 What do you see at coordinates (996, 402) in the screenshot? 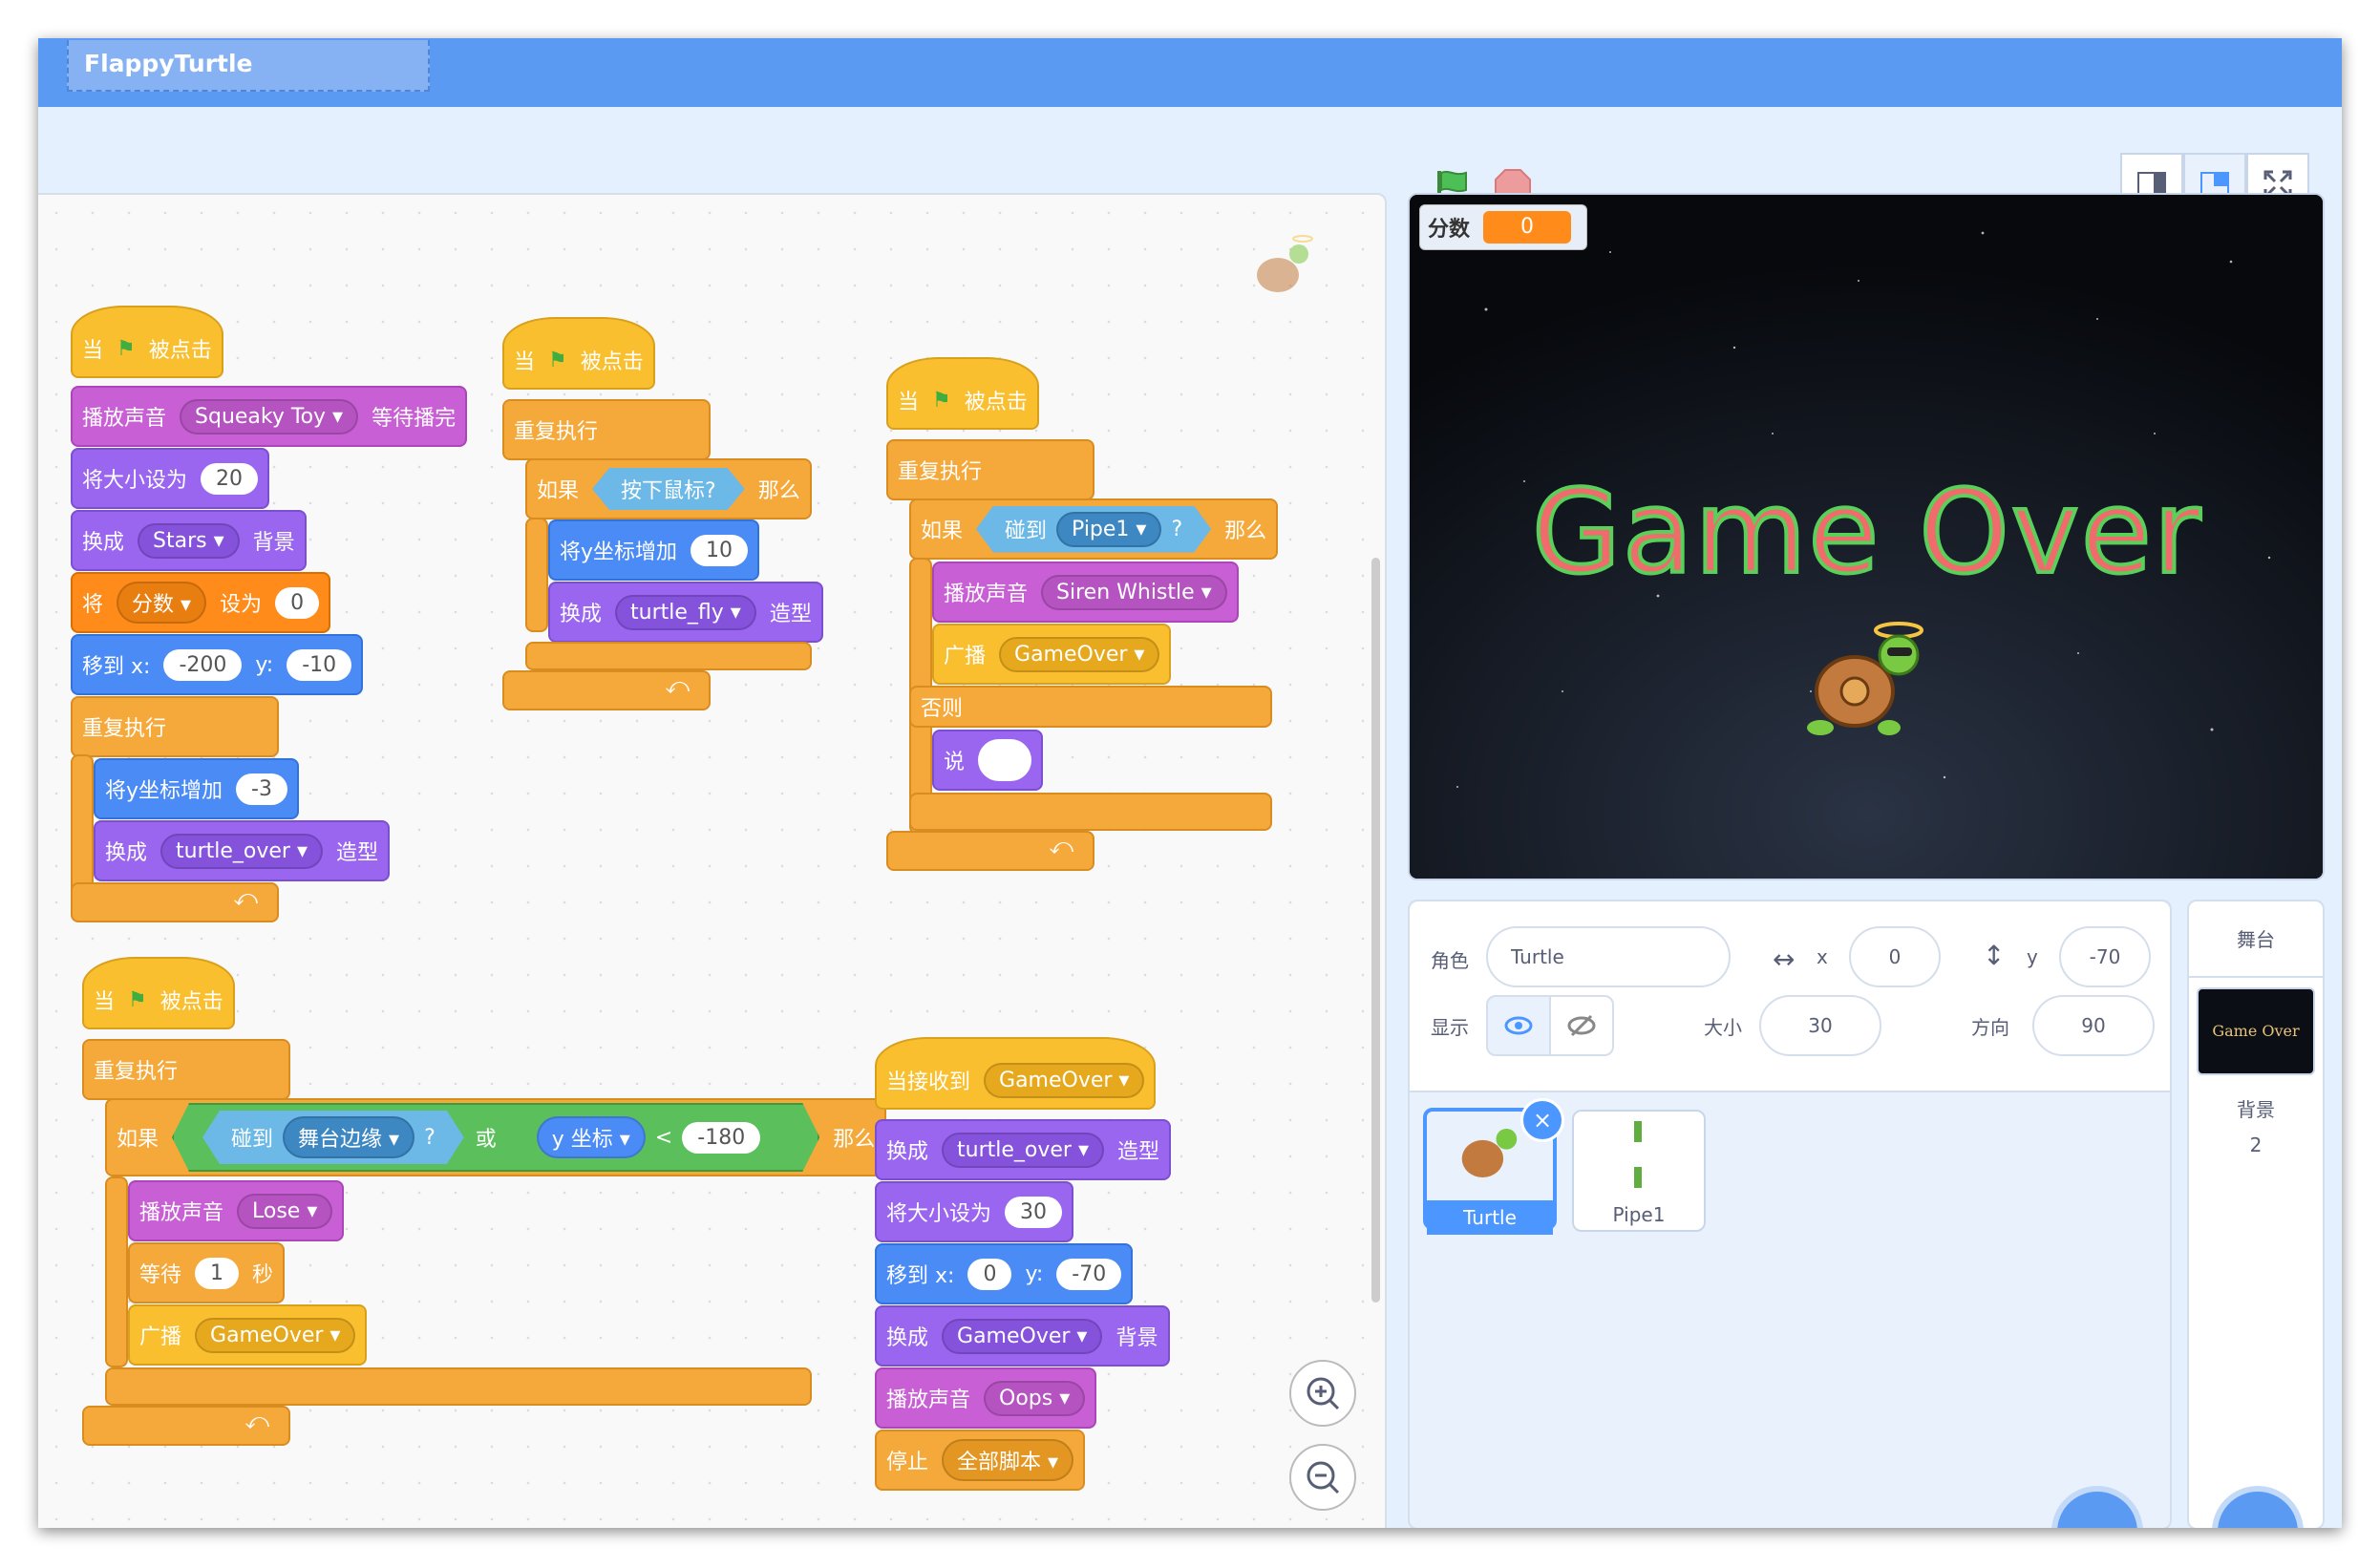
I see `clicked-label: 被点击` at bounding box center [996, 402].